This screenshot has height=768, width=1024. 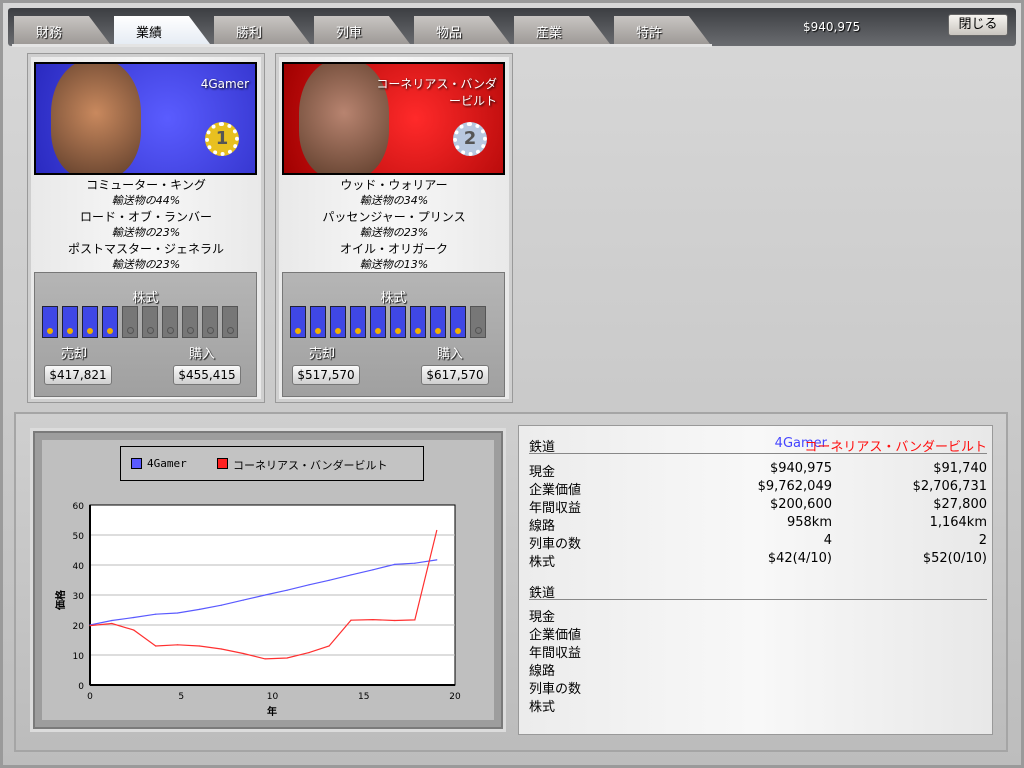 What do you see at coordinates (81, 687) in the screenshot?
I see `y-tick-label: 0` at bounding box center [81, 687].